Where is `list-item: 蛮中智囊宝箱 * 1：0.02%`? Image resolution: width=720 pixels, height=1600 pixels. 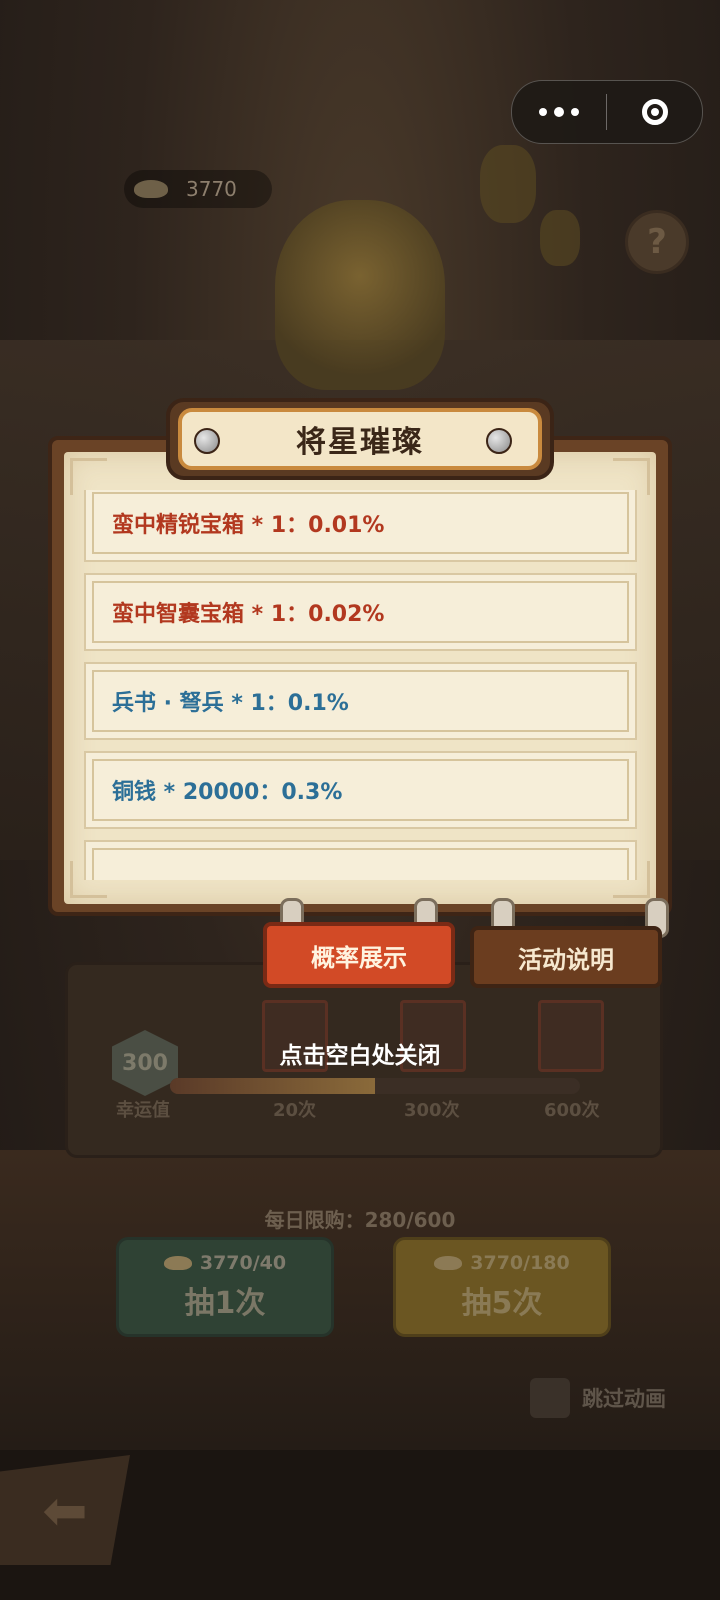
list-item: 蛮中智囊宝箱 * 1：0.02% is located at coordinates (360, 612).